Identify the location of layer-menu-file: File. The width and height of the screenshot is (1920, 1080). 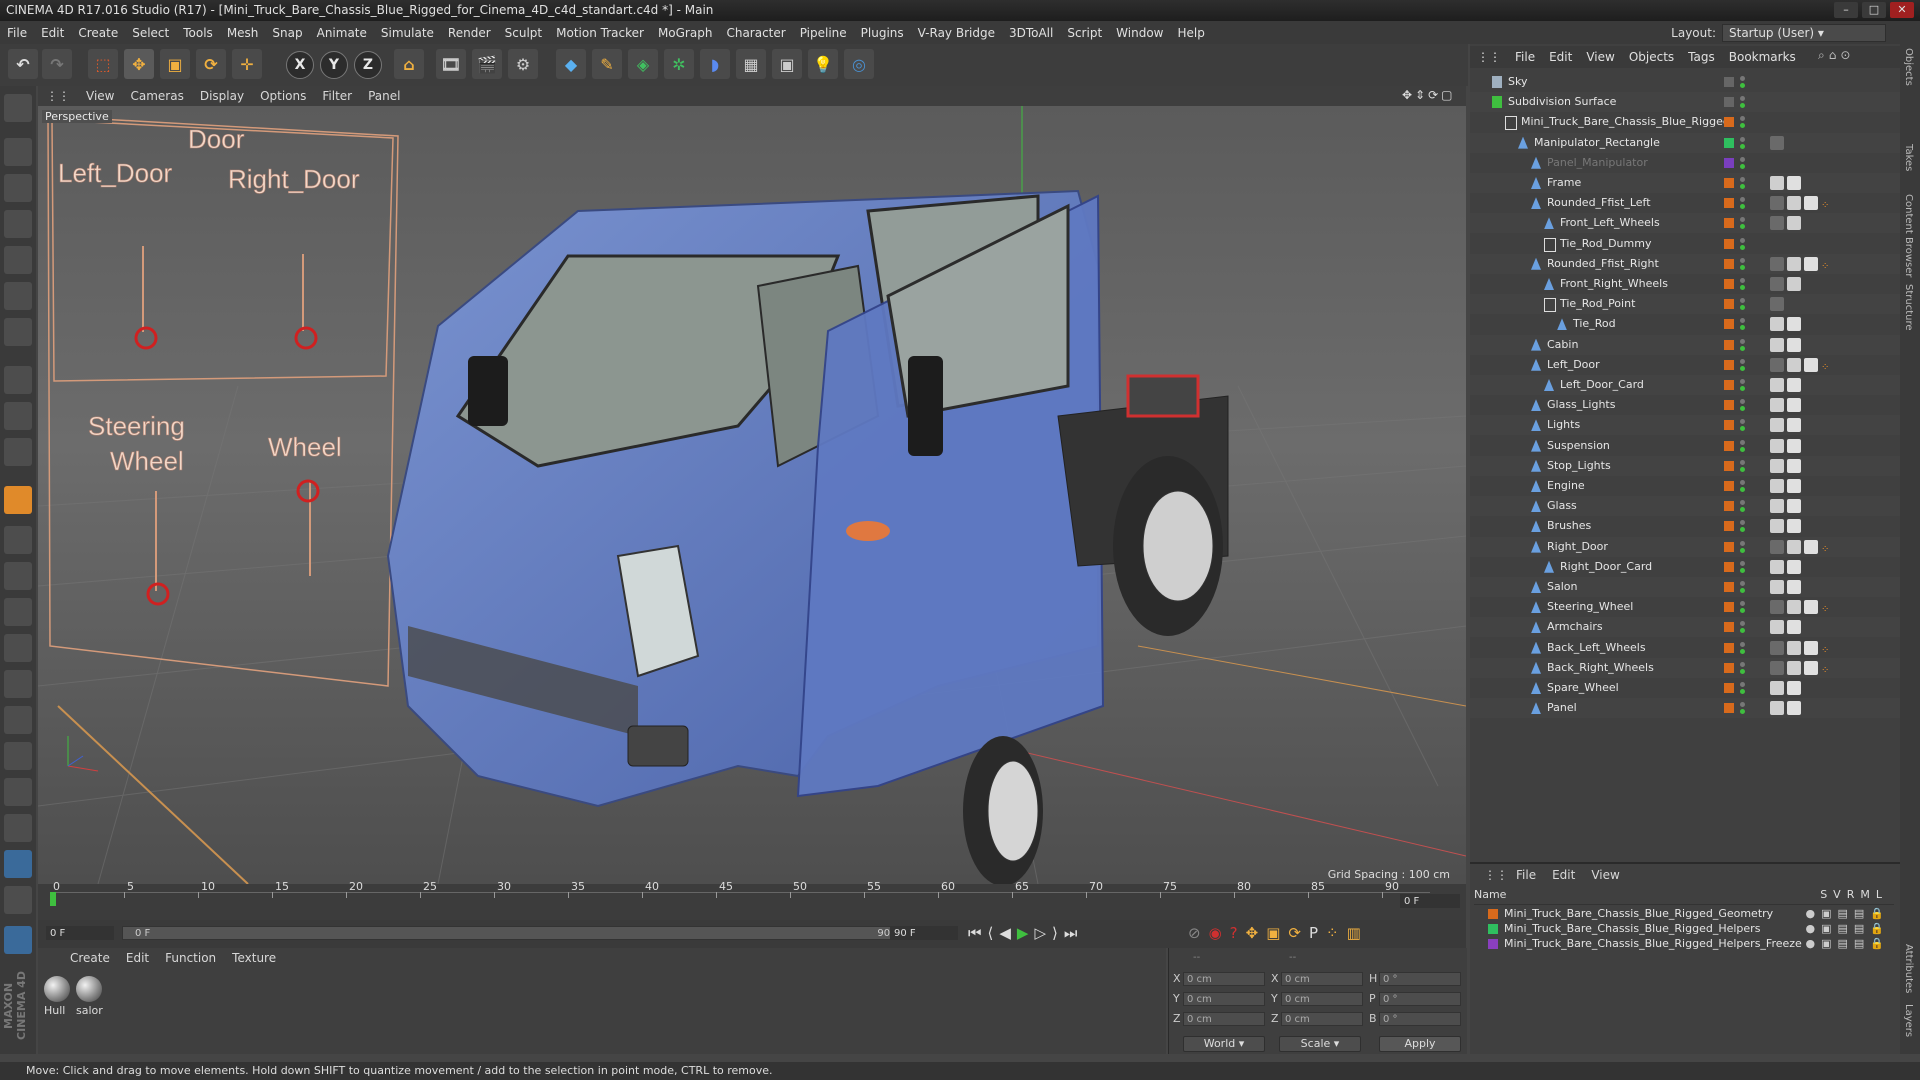
(1526, 875).